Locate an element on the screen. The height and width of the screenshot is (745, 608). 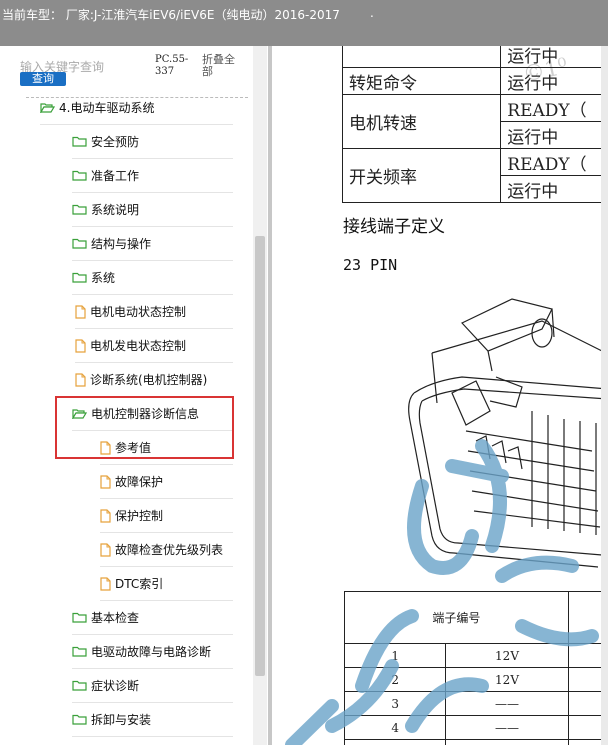
tree-item: 诊断系统(电机控制器) is located at coordinates (154, 380).